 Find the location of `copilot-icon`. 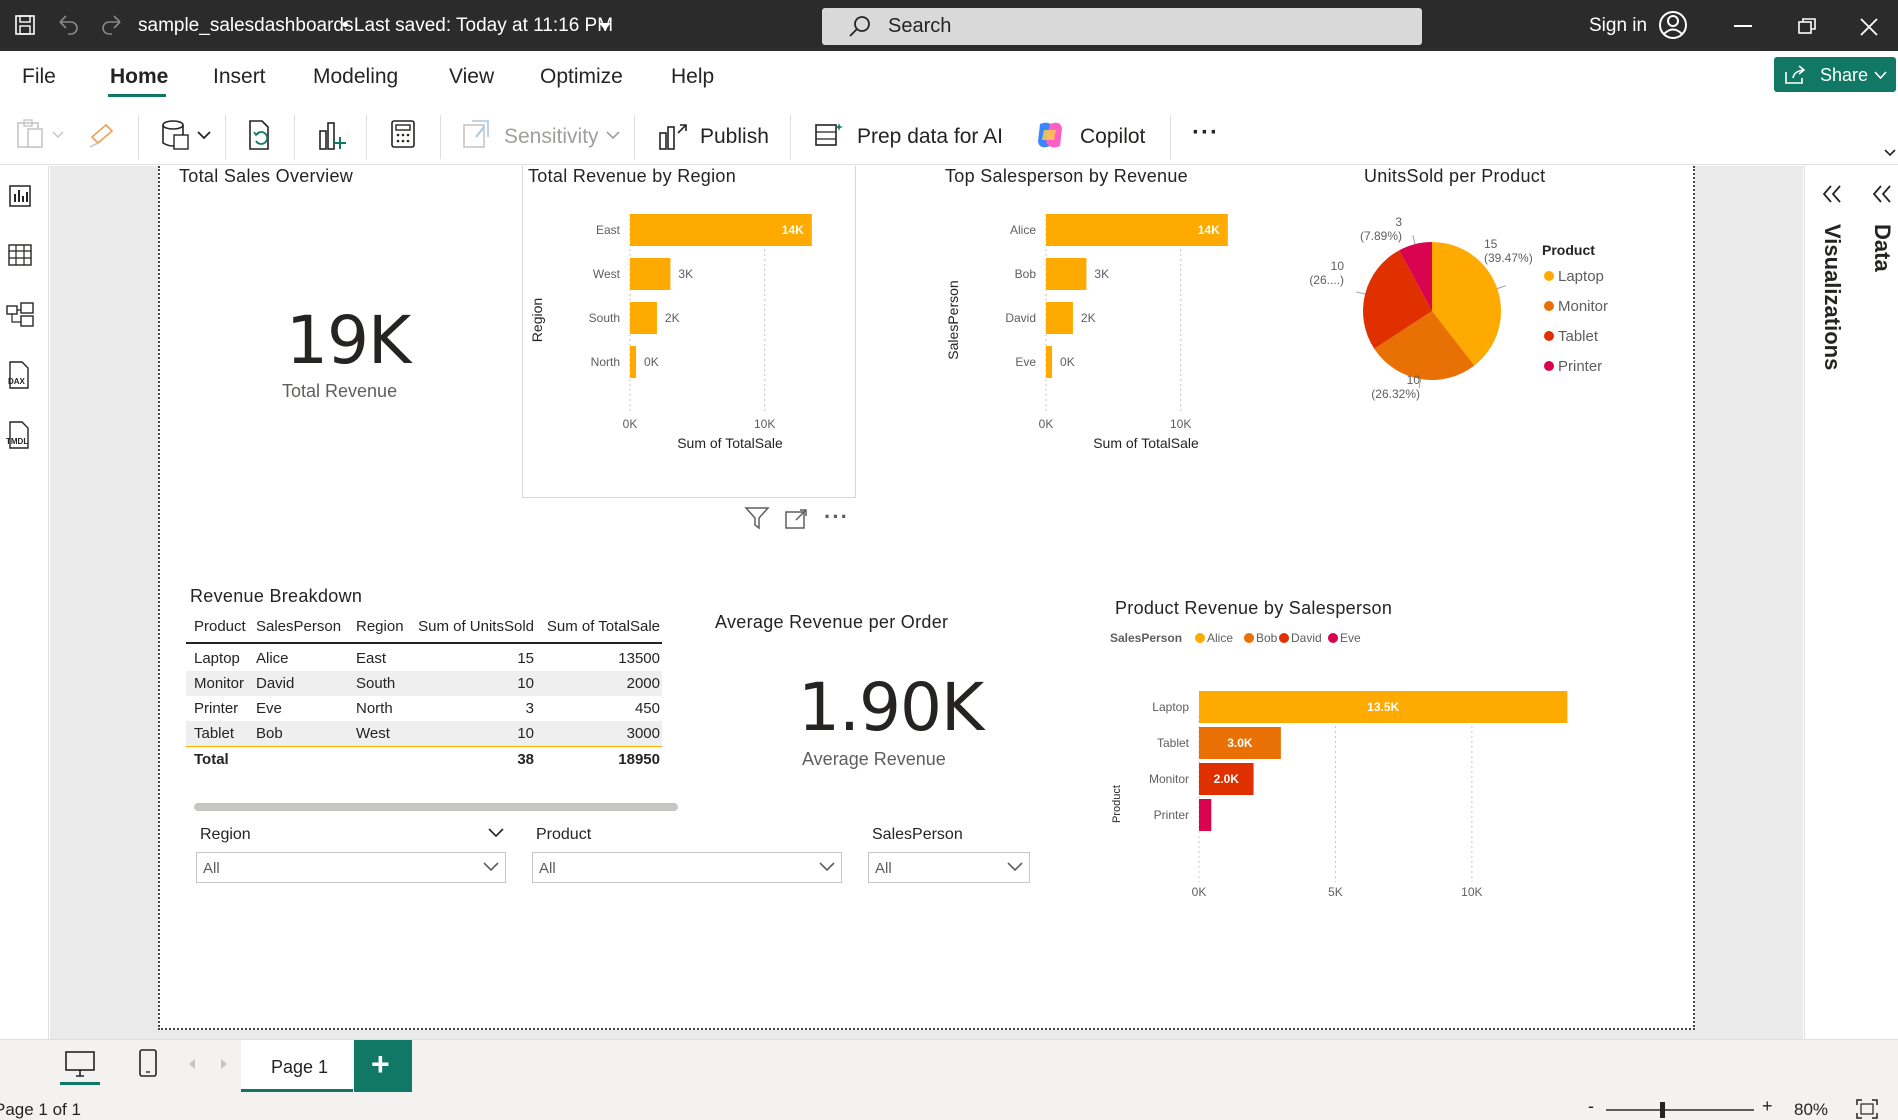

copilot-icon is located at coordinates (1050, 135).